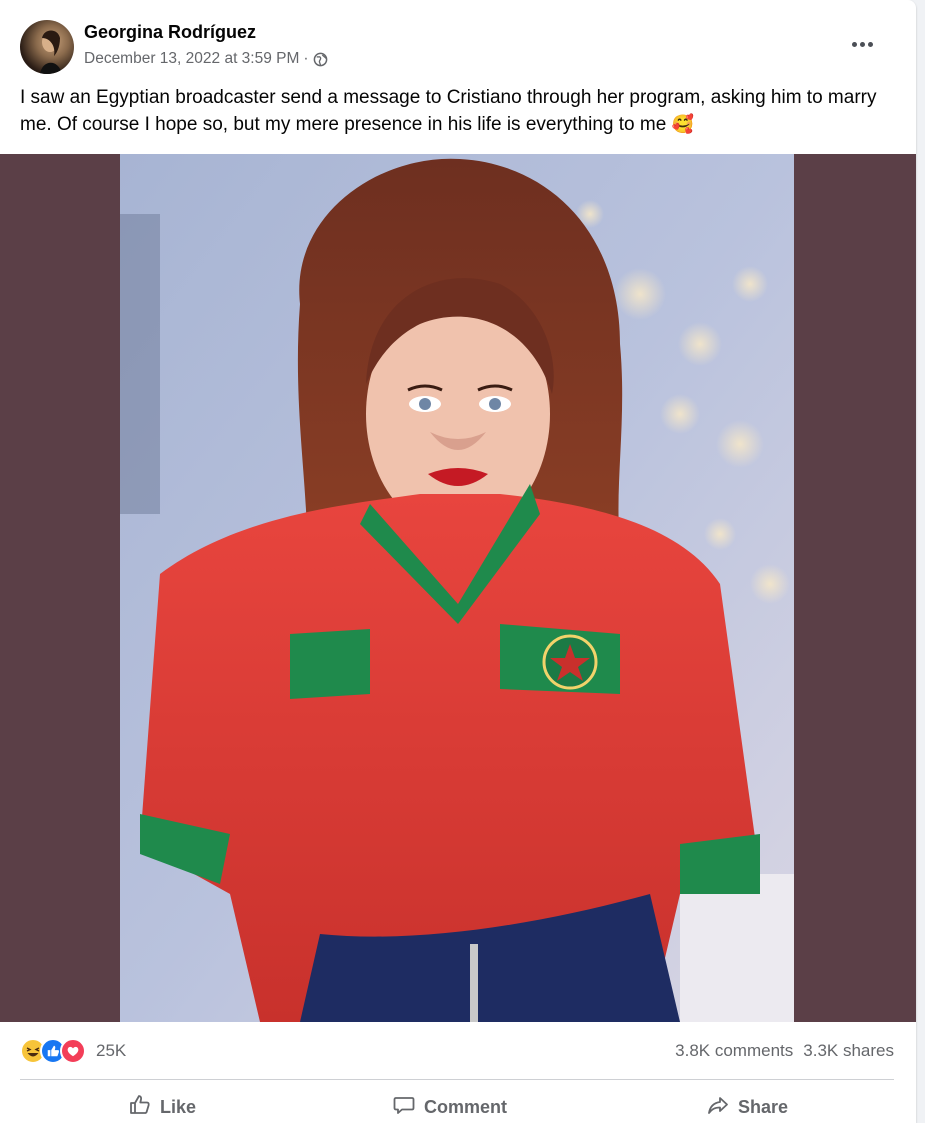 The height and width of the screenshot is (1123, 925). I want to click on comment-button: Comment, so click(449, 1104).